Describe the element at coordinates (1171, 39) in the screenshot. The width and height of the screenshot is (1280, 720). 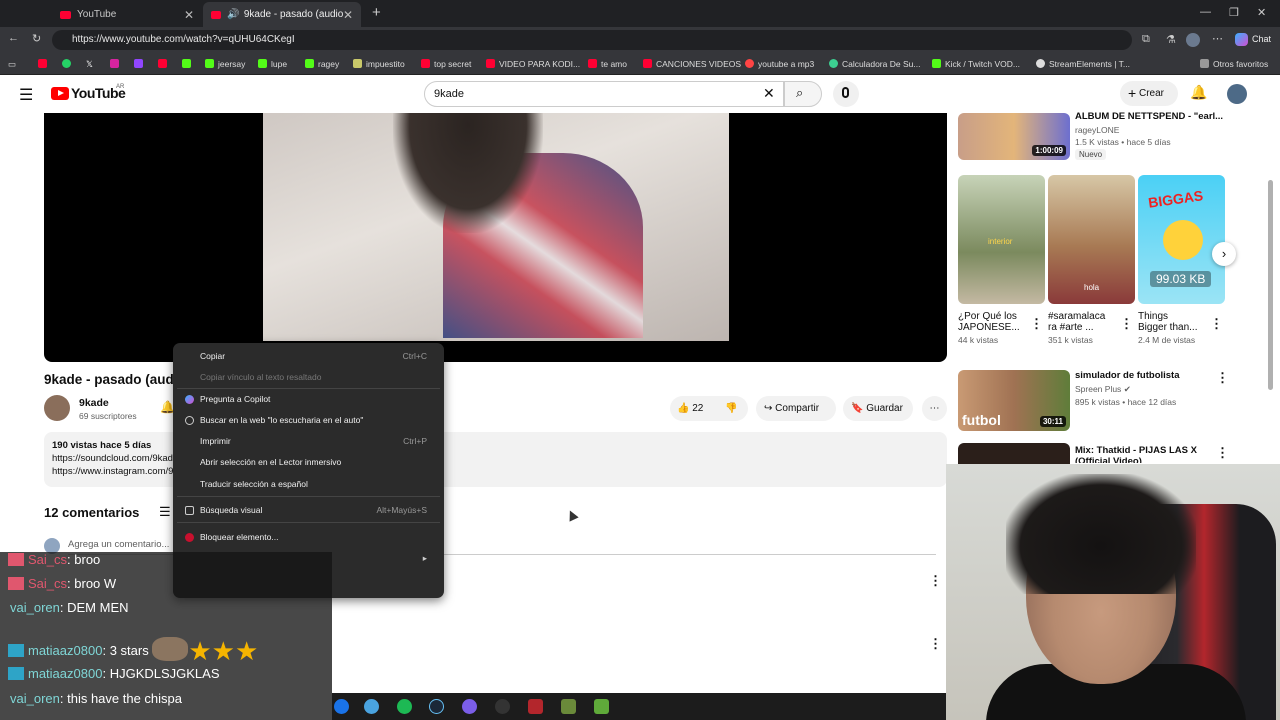
I see `split-icon: ⚗` at that location.